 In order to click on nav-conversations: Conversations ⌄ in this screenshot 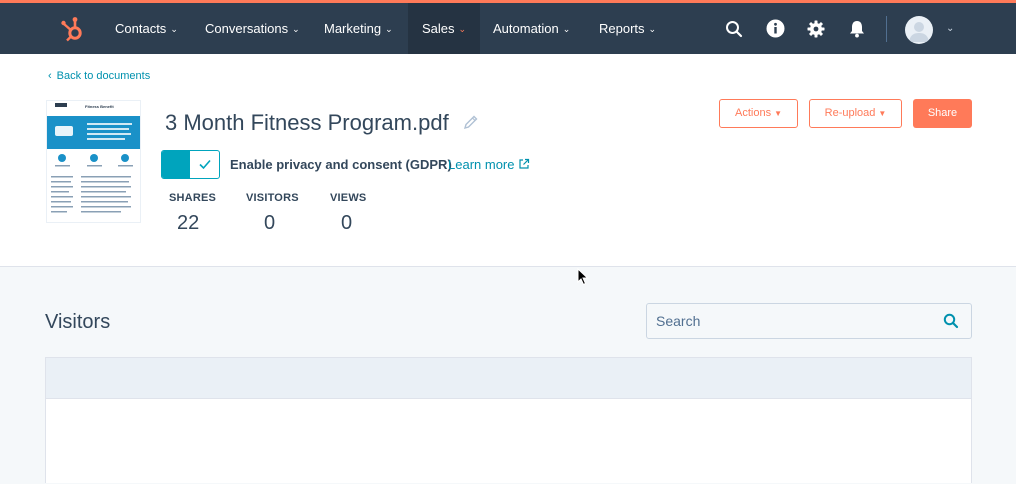, I will do `click(252, 28)`.